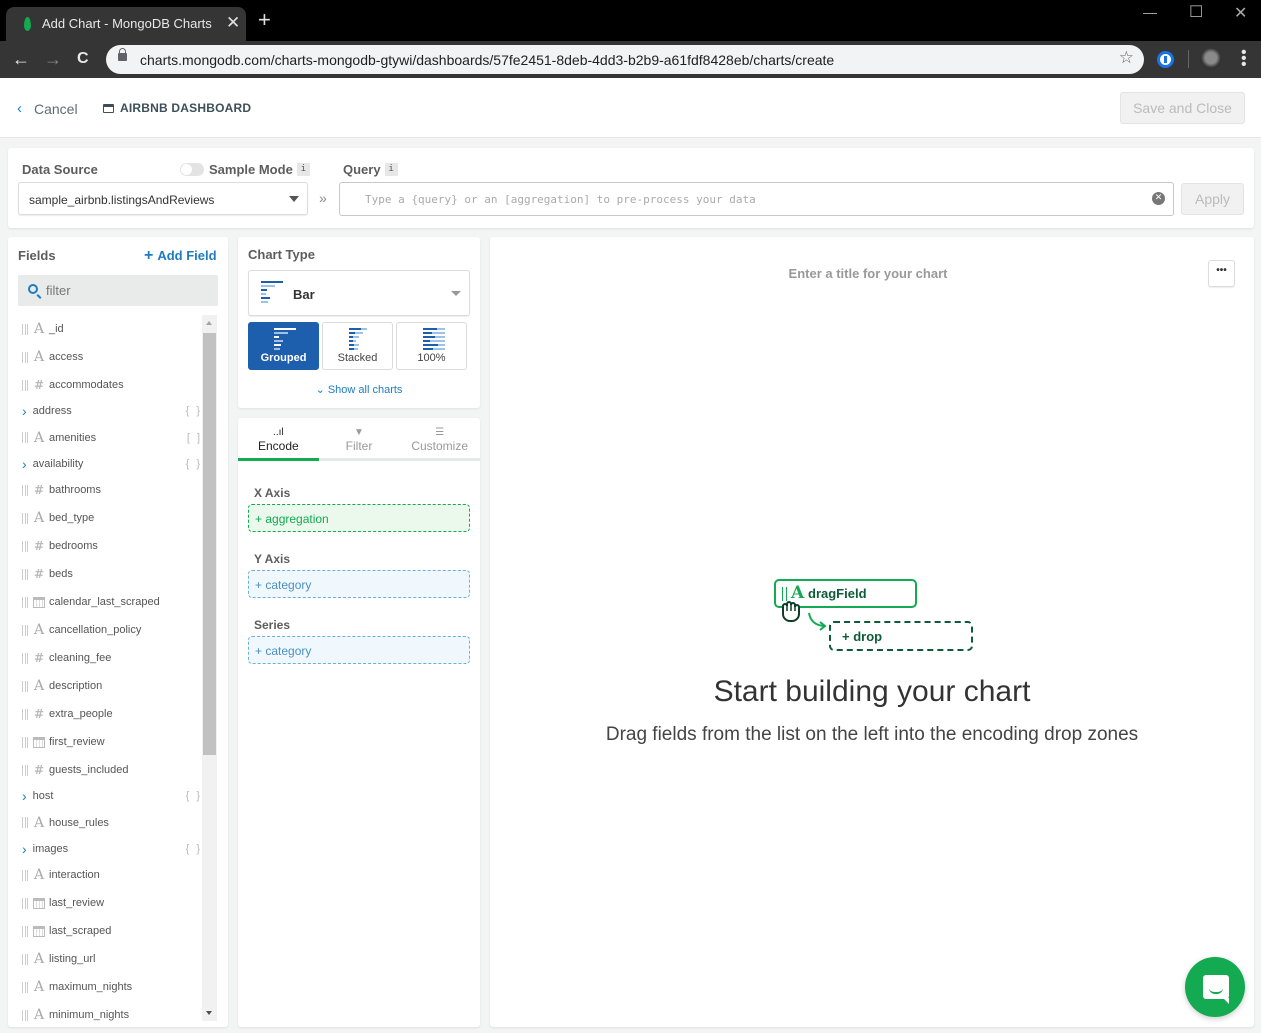 The image size is (1261, 1033). Describe the element at coordinates (192, 169) in the screenshot. I see `sample-mode-toggle` at that location.